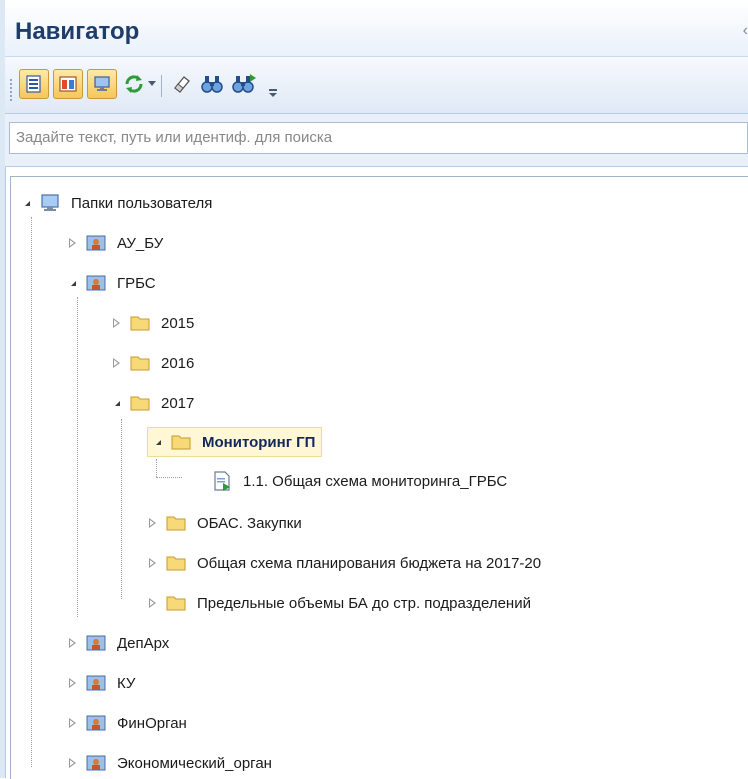 Image resolution: width=748 pixels, height=779 pixels. I want to click on tree-node-label: ДепАрх, so click(143, 643).